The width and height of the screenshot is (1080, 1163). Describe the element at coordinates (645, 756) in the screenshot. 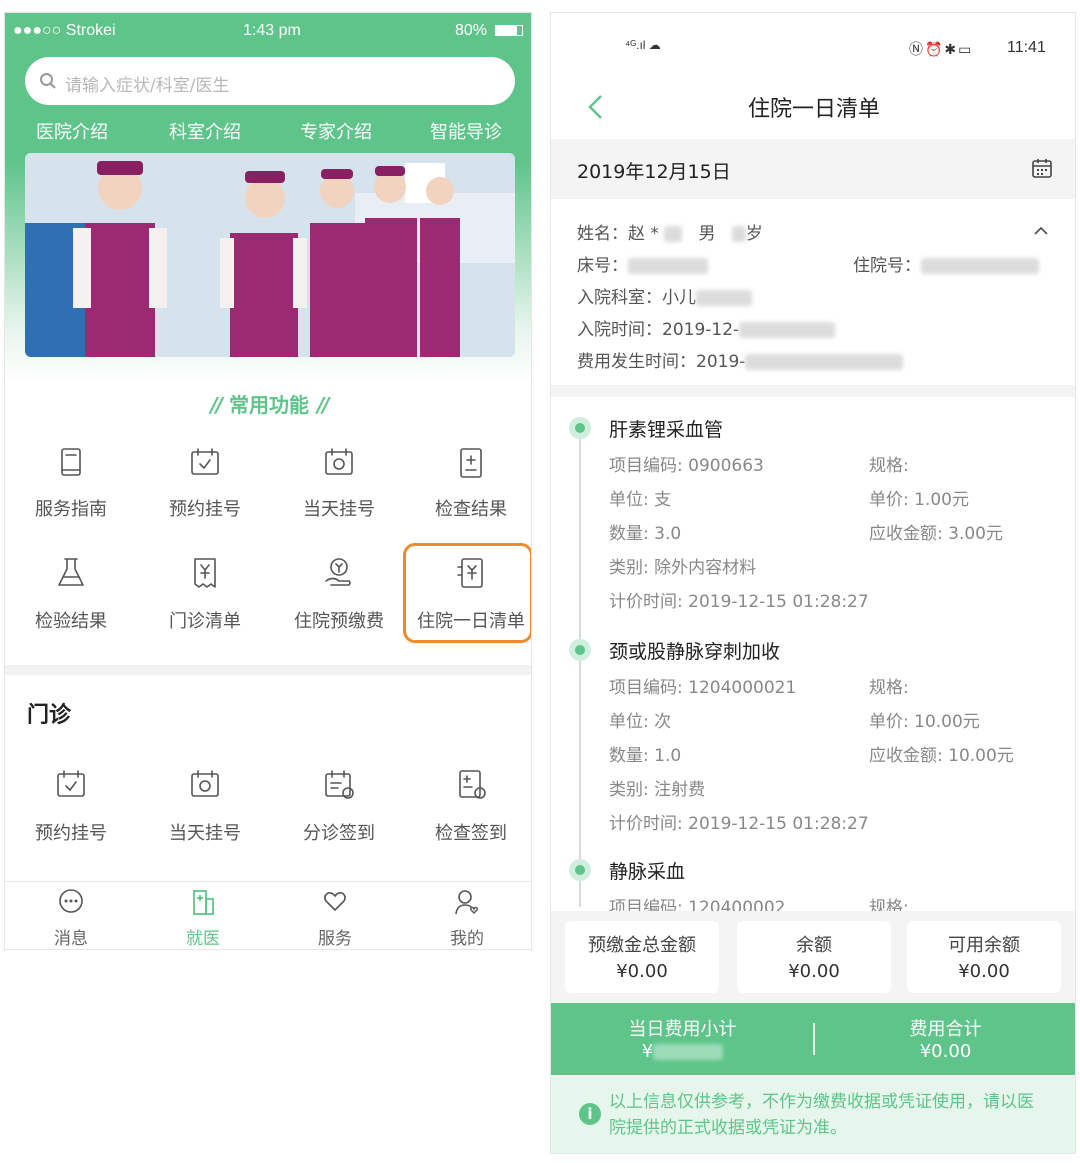

I see `item-qty: 数量: 1.0` at that location.